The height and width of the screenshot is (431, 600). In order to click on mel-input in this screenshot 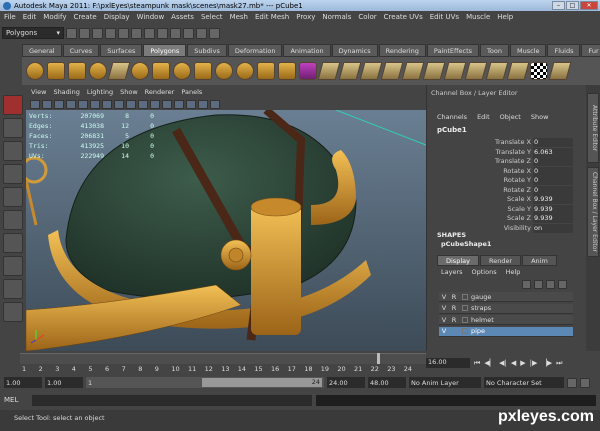, I will do `click(172, 400)`.